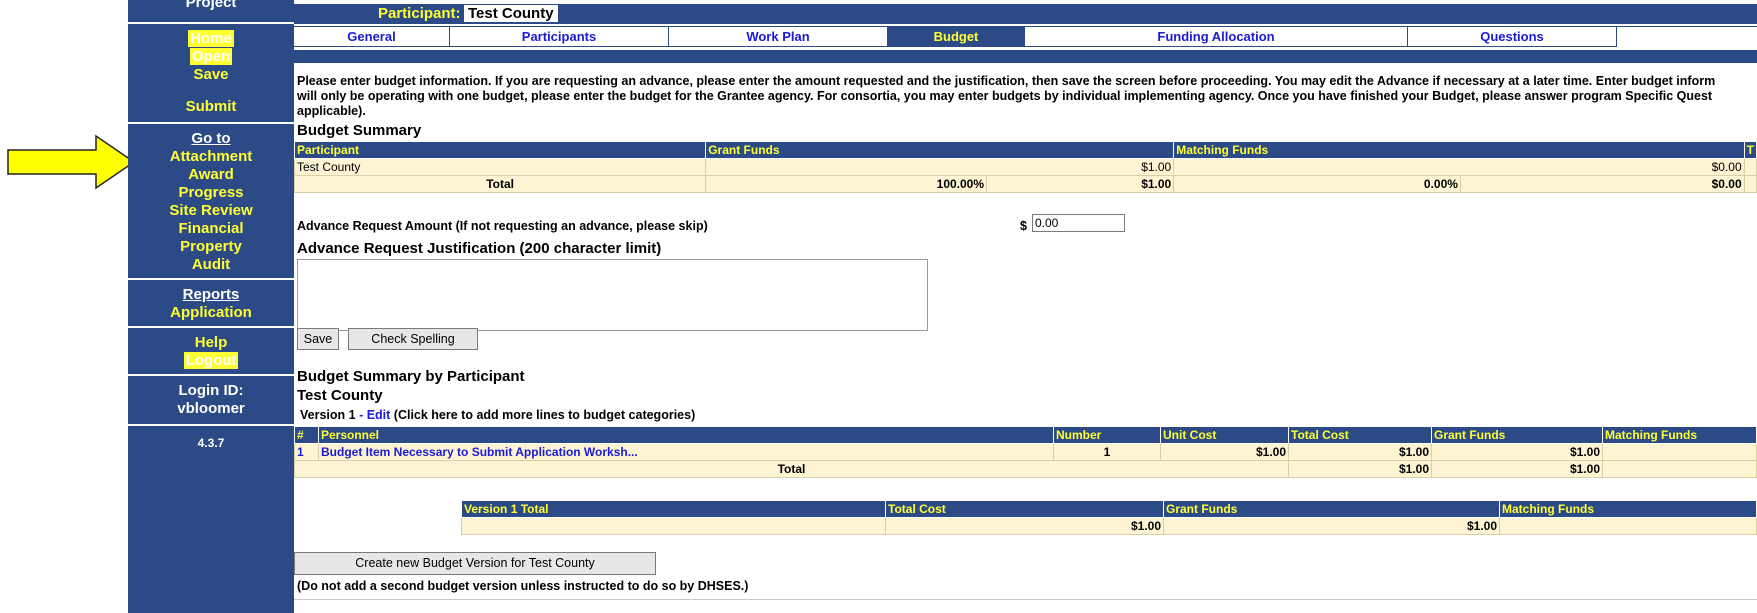 This screenshot has height=613, width=1757. I want to click on table-row: Test County $1.00 $0.00, so click(1025, 167).